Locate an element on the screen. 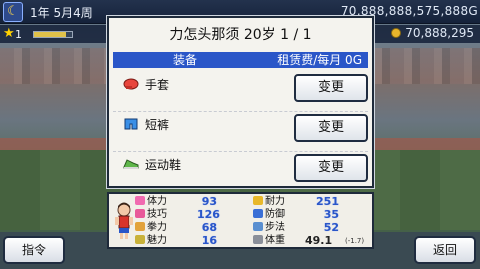  equipment-header: 装备 租赁费/每月 0G is located at coordinates (240, 60).